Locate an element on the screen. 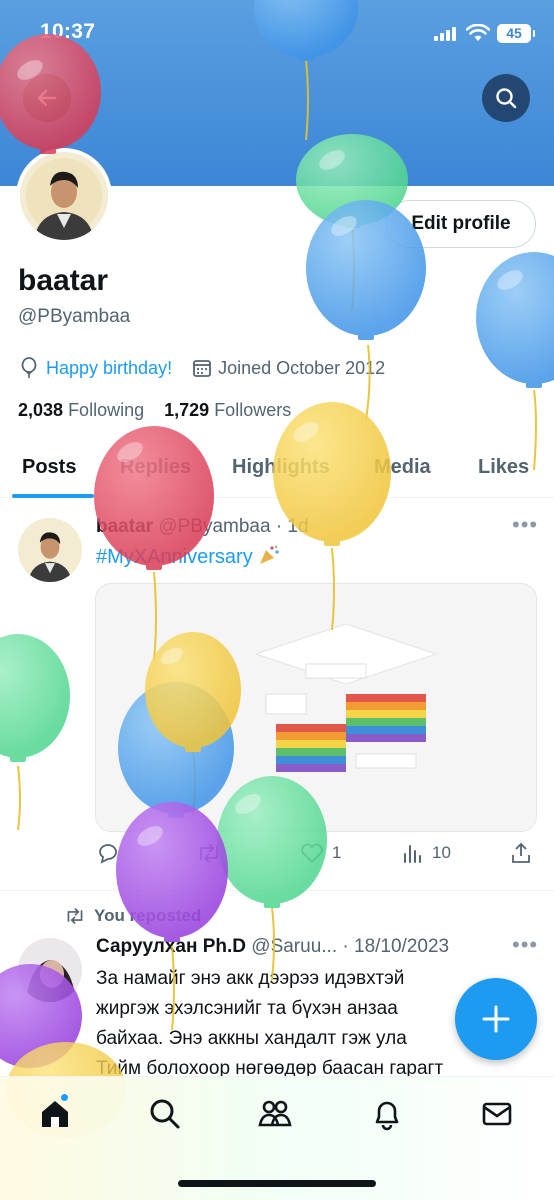 The width and height of the screenshot is (554, 1200). home-icon is located at coordinates (55, 1114).